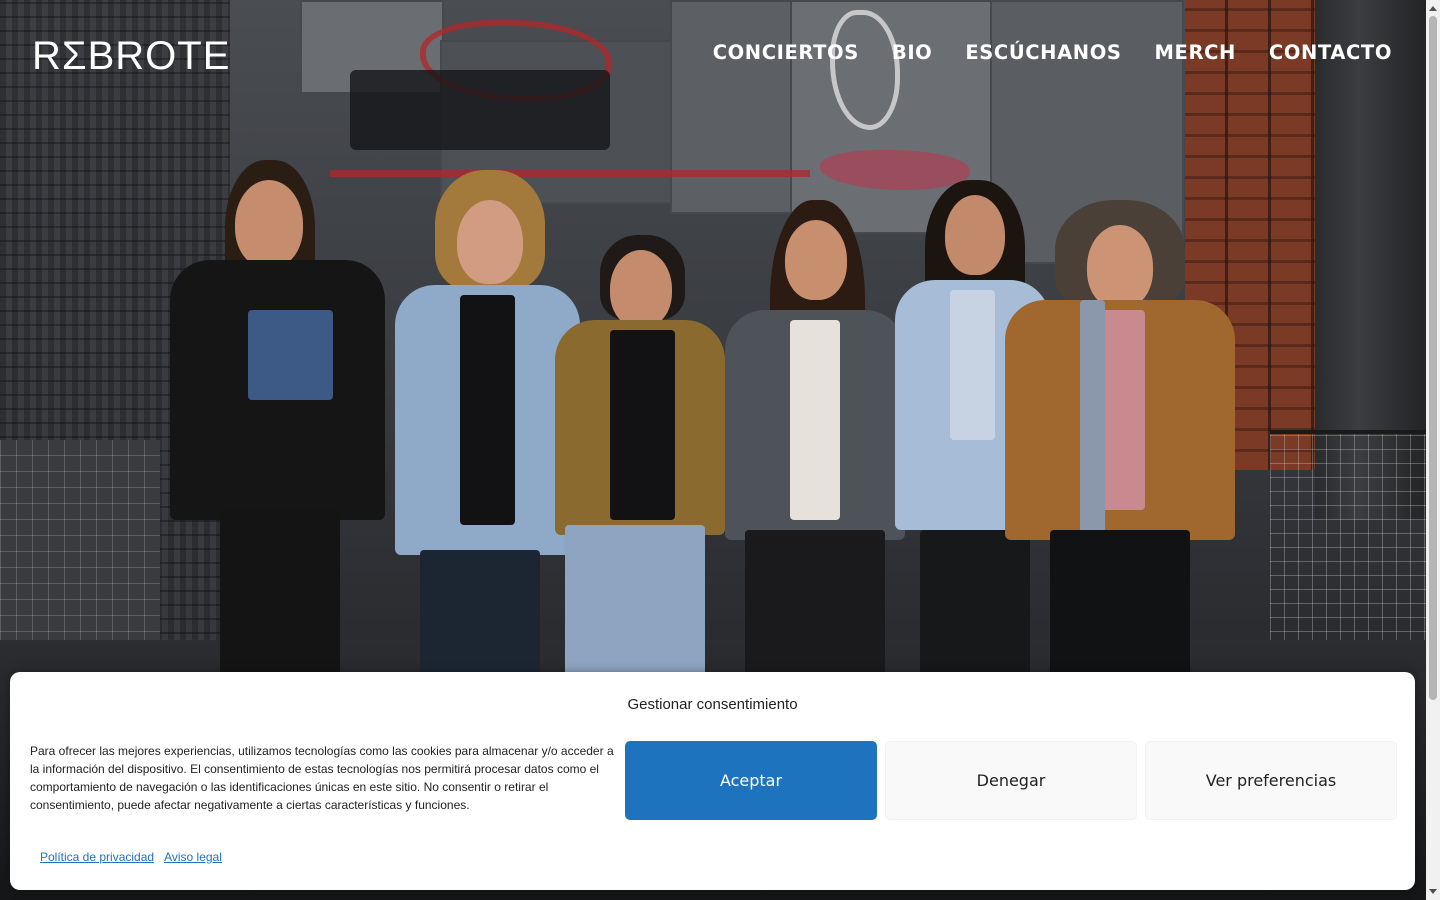 The width and height of the screenshot is (1440, 900). Describe the element at coordinates (712, 704) in the screenshot. I see `cookie-banner-title: Gestionar consentimiento` at that location.